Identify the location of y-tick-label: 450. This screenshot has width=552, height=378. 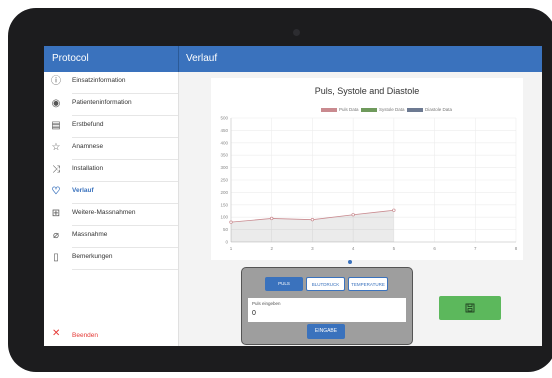
(224, 130).